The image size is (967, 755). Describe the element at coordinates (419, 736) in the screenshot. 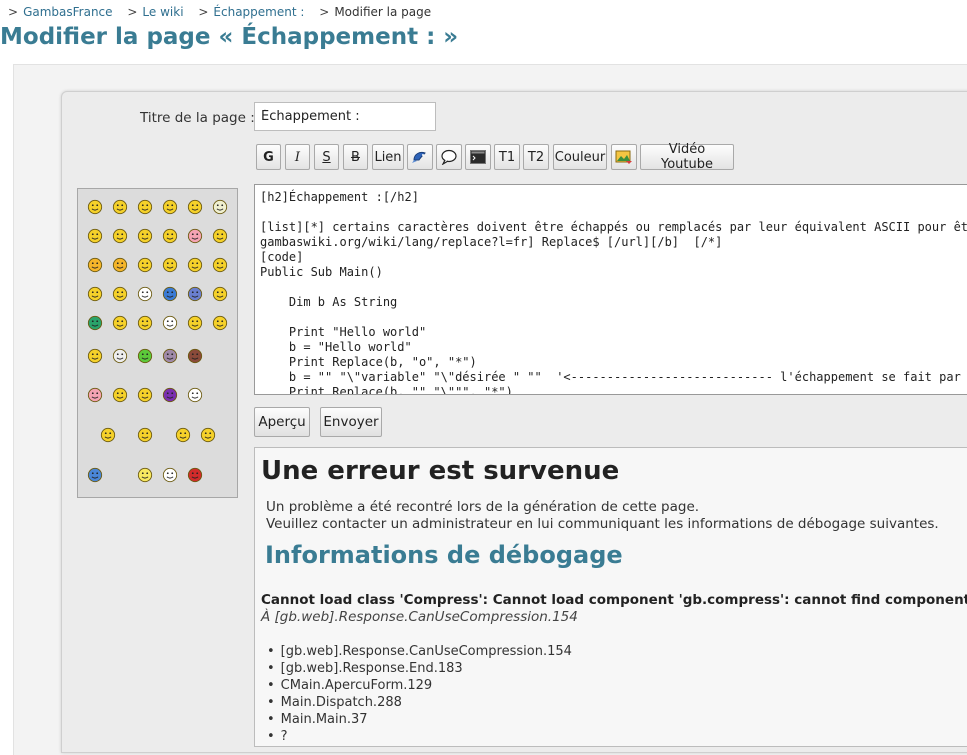

I see `stack-item: ?` at that location.